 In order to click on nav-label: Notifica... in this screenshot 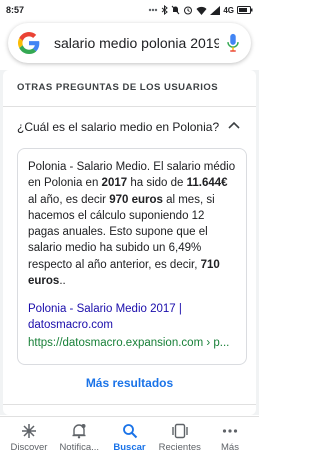, I will do `click(79, 447)`.